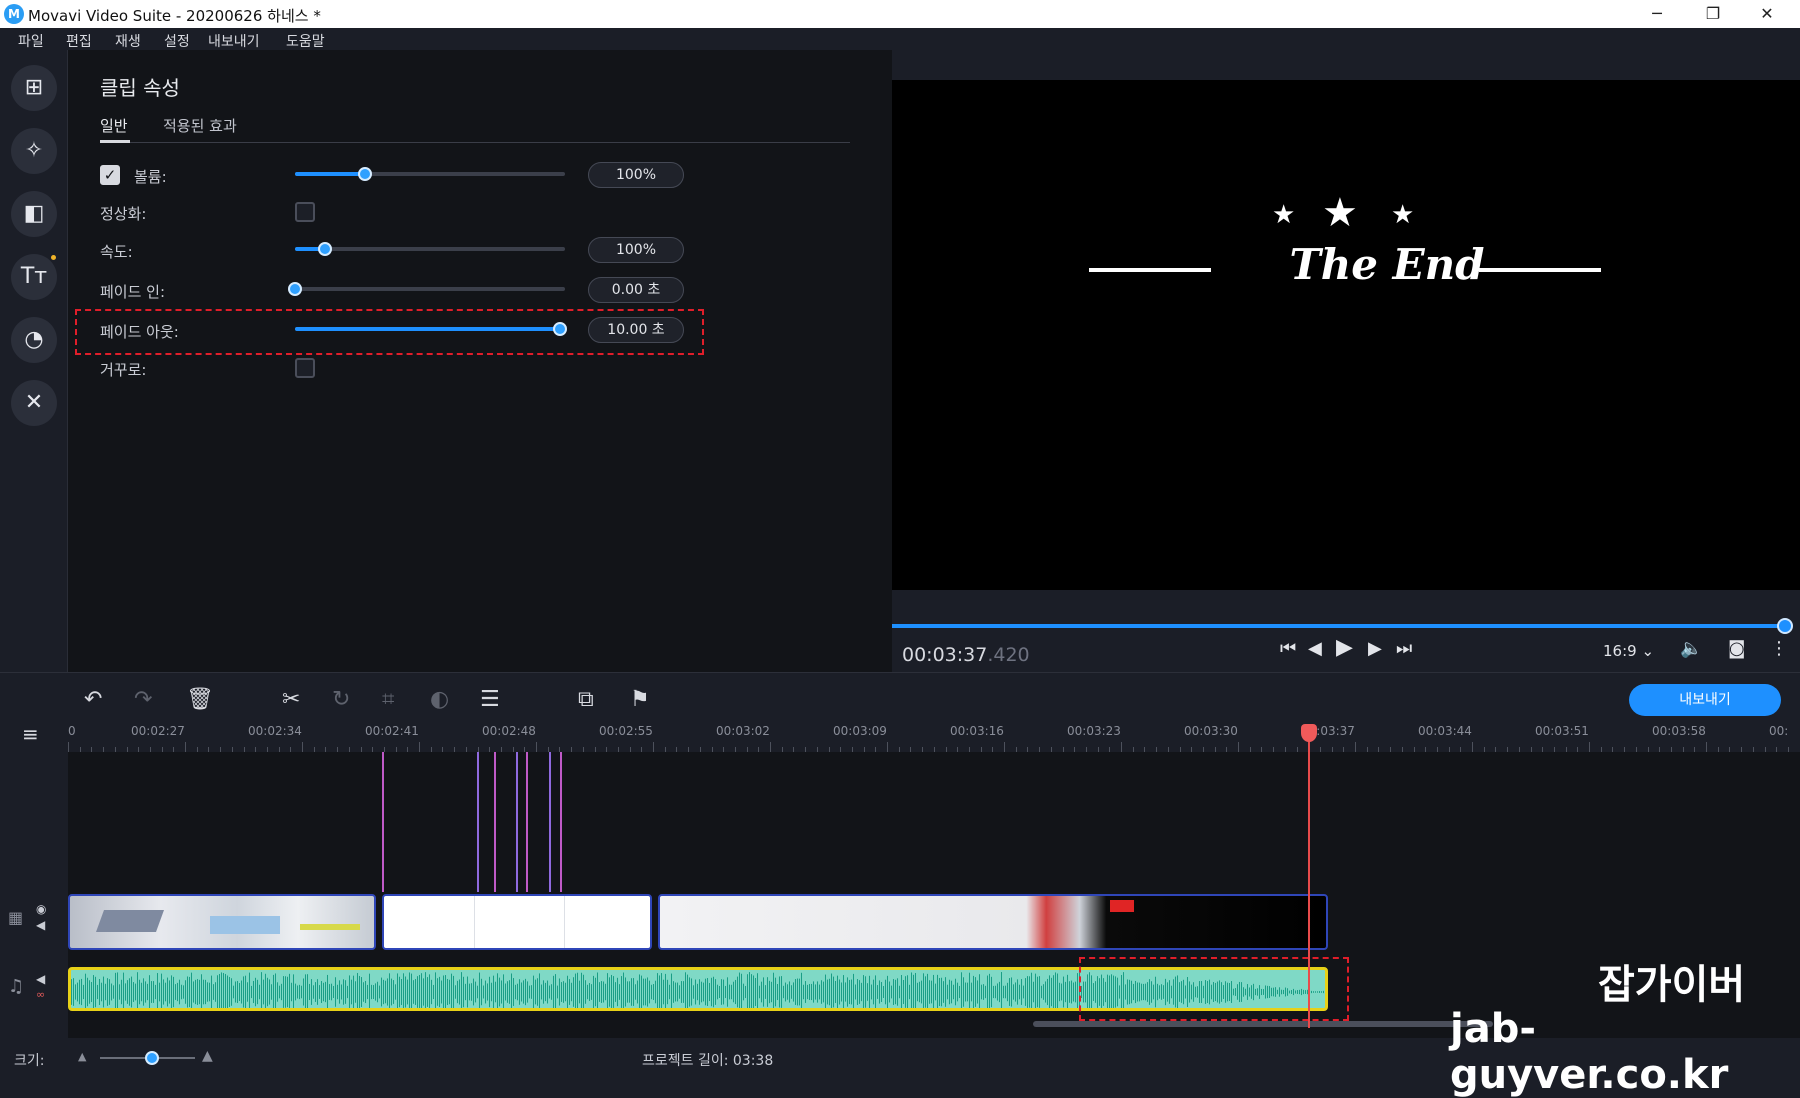 This screenshot has width=1800, height=1098. What do you see at coordinates (41, 909) in the screenshot?
I see `visibility-icon: ◉` at bounding box center [41, 909].